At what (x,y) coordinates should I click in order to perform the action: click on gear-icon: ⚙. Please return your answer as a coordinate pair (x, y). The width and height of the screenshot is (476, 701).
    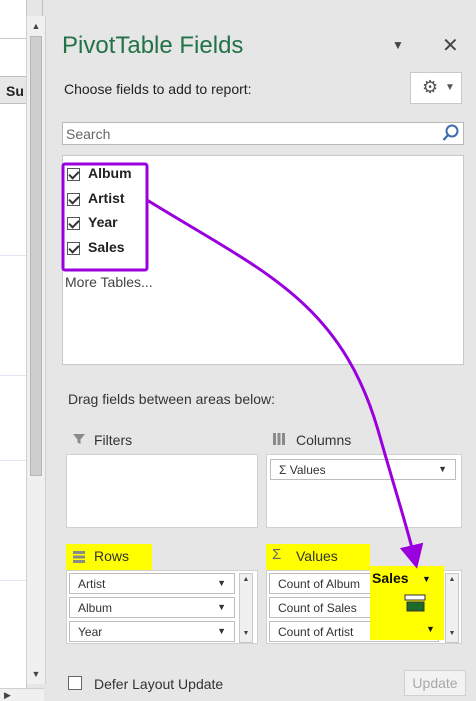
    Looking at the image, I should click on (430, 87).